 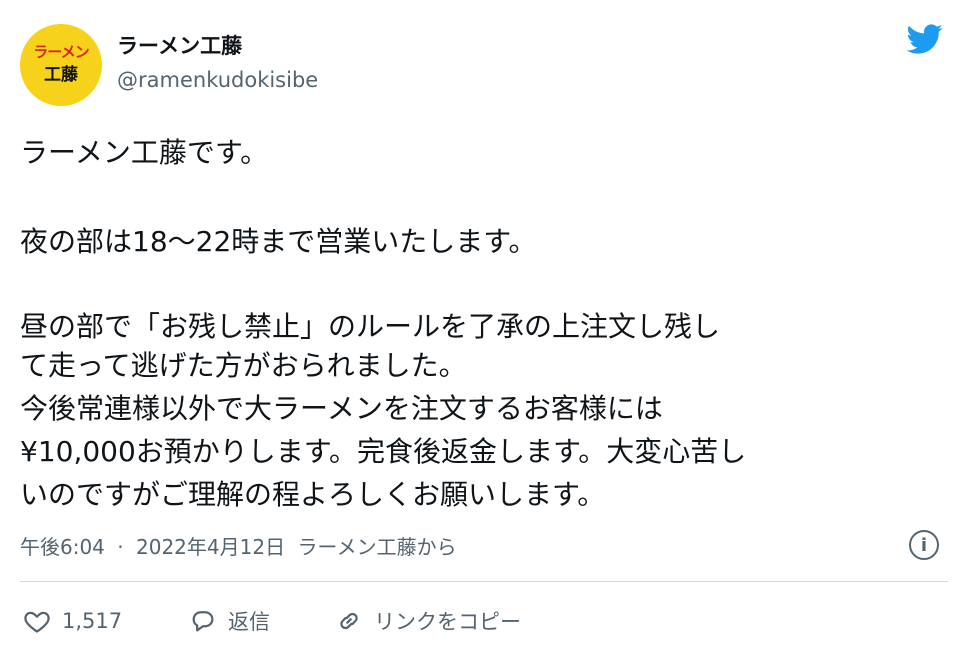 What do you see at coordinates (249, 622) in the screenshot?
I see `reply-label: 返信` at bounding box center [249, 622].